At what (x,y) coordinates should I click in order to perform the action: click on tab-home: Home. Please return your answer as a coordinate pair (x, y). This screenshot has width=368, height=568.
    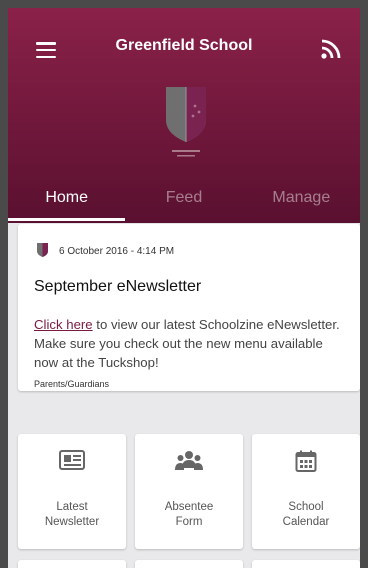
    Looking at the image, I should click on (67, 200).